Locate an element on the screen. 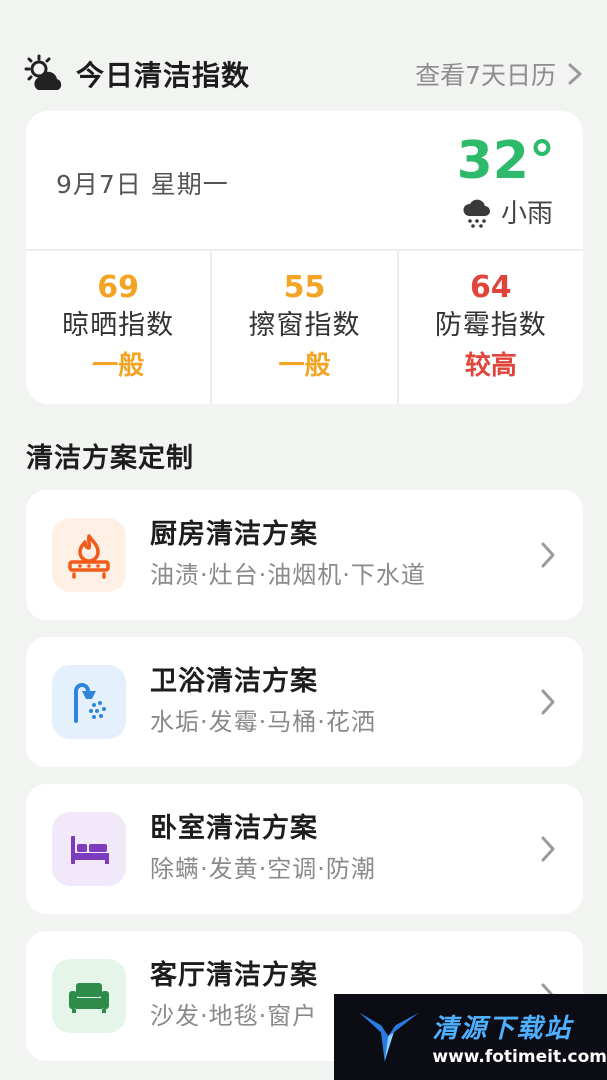  plan-title: 卫浴清洁方案 is located at coordinates (234, 681).